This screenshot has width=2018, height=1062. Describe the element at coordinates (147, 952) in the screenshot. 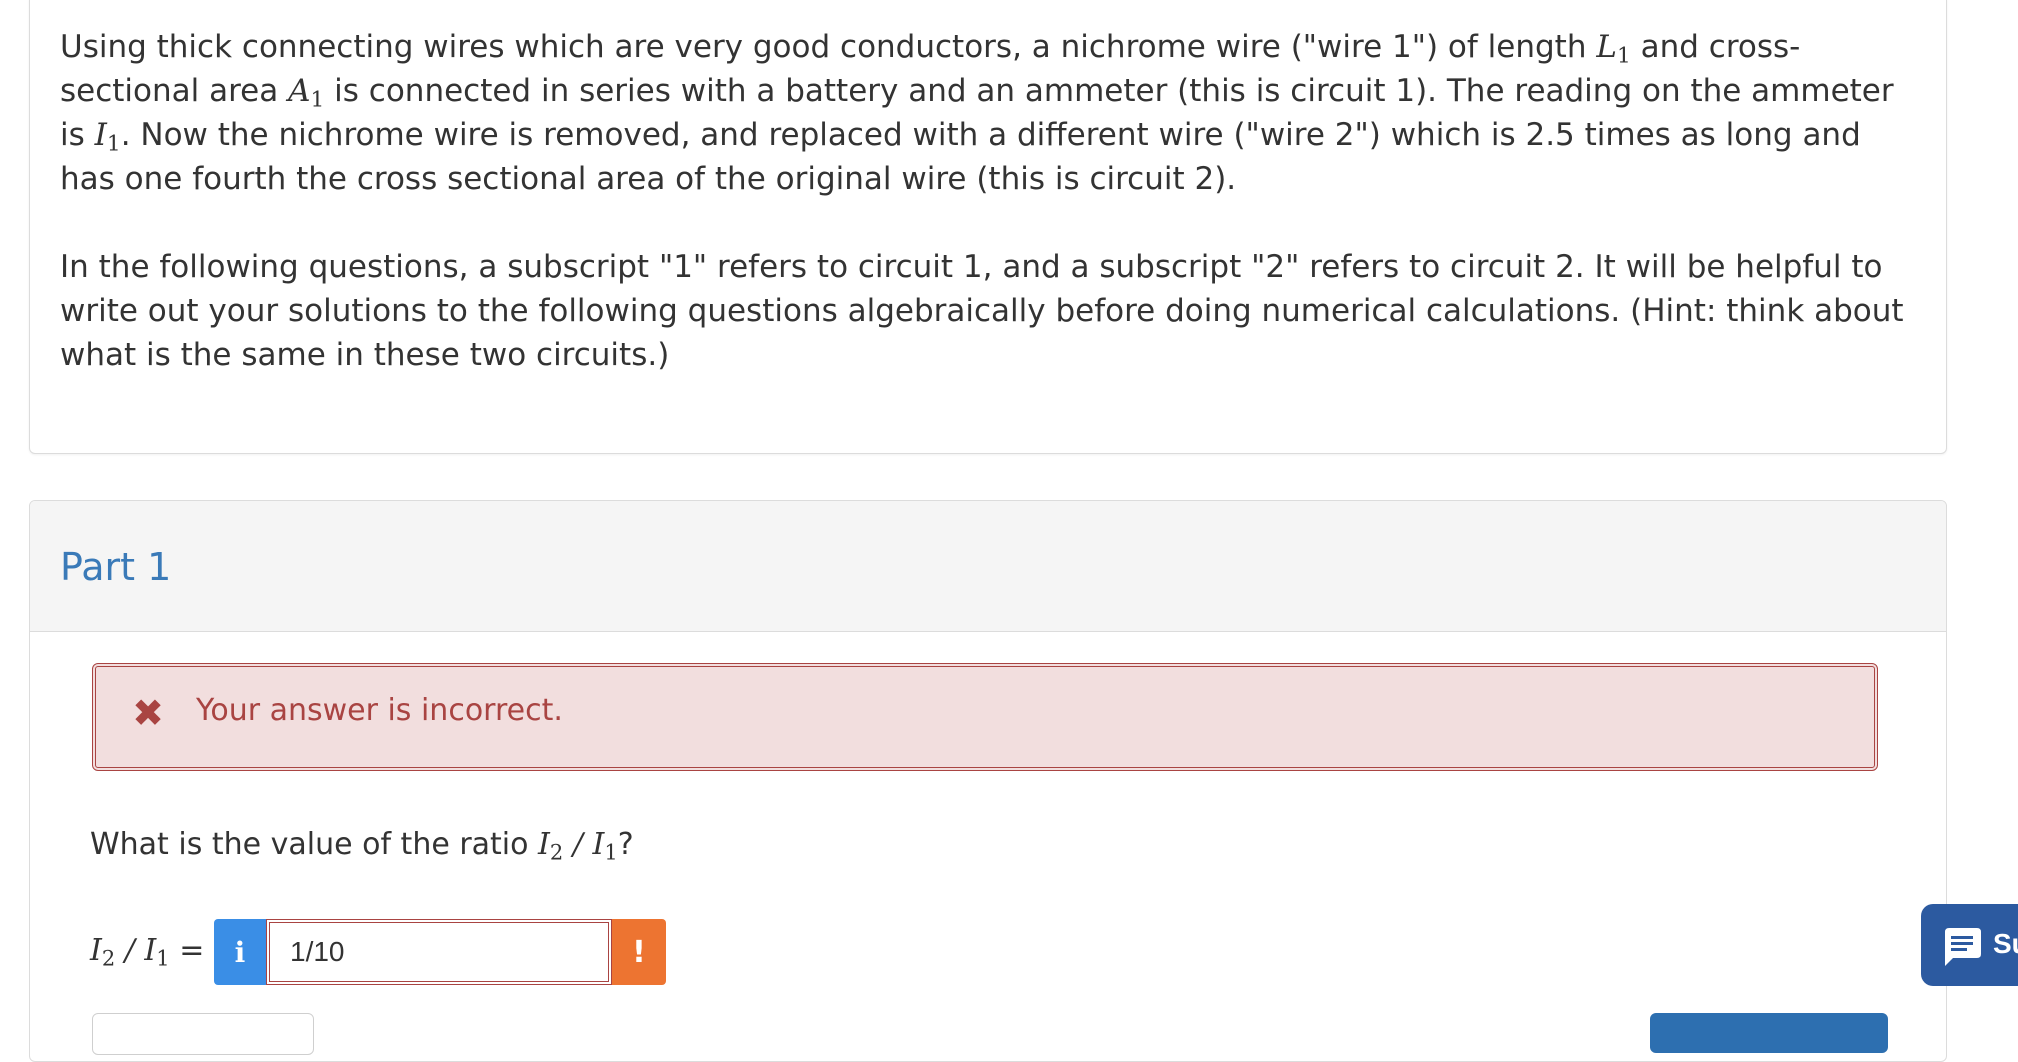

I see `answer-label: I2 / I1 =` at that location.